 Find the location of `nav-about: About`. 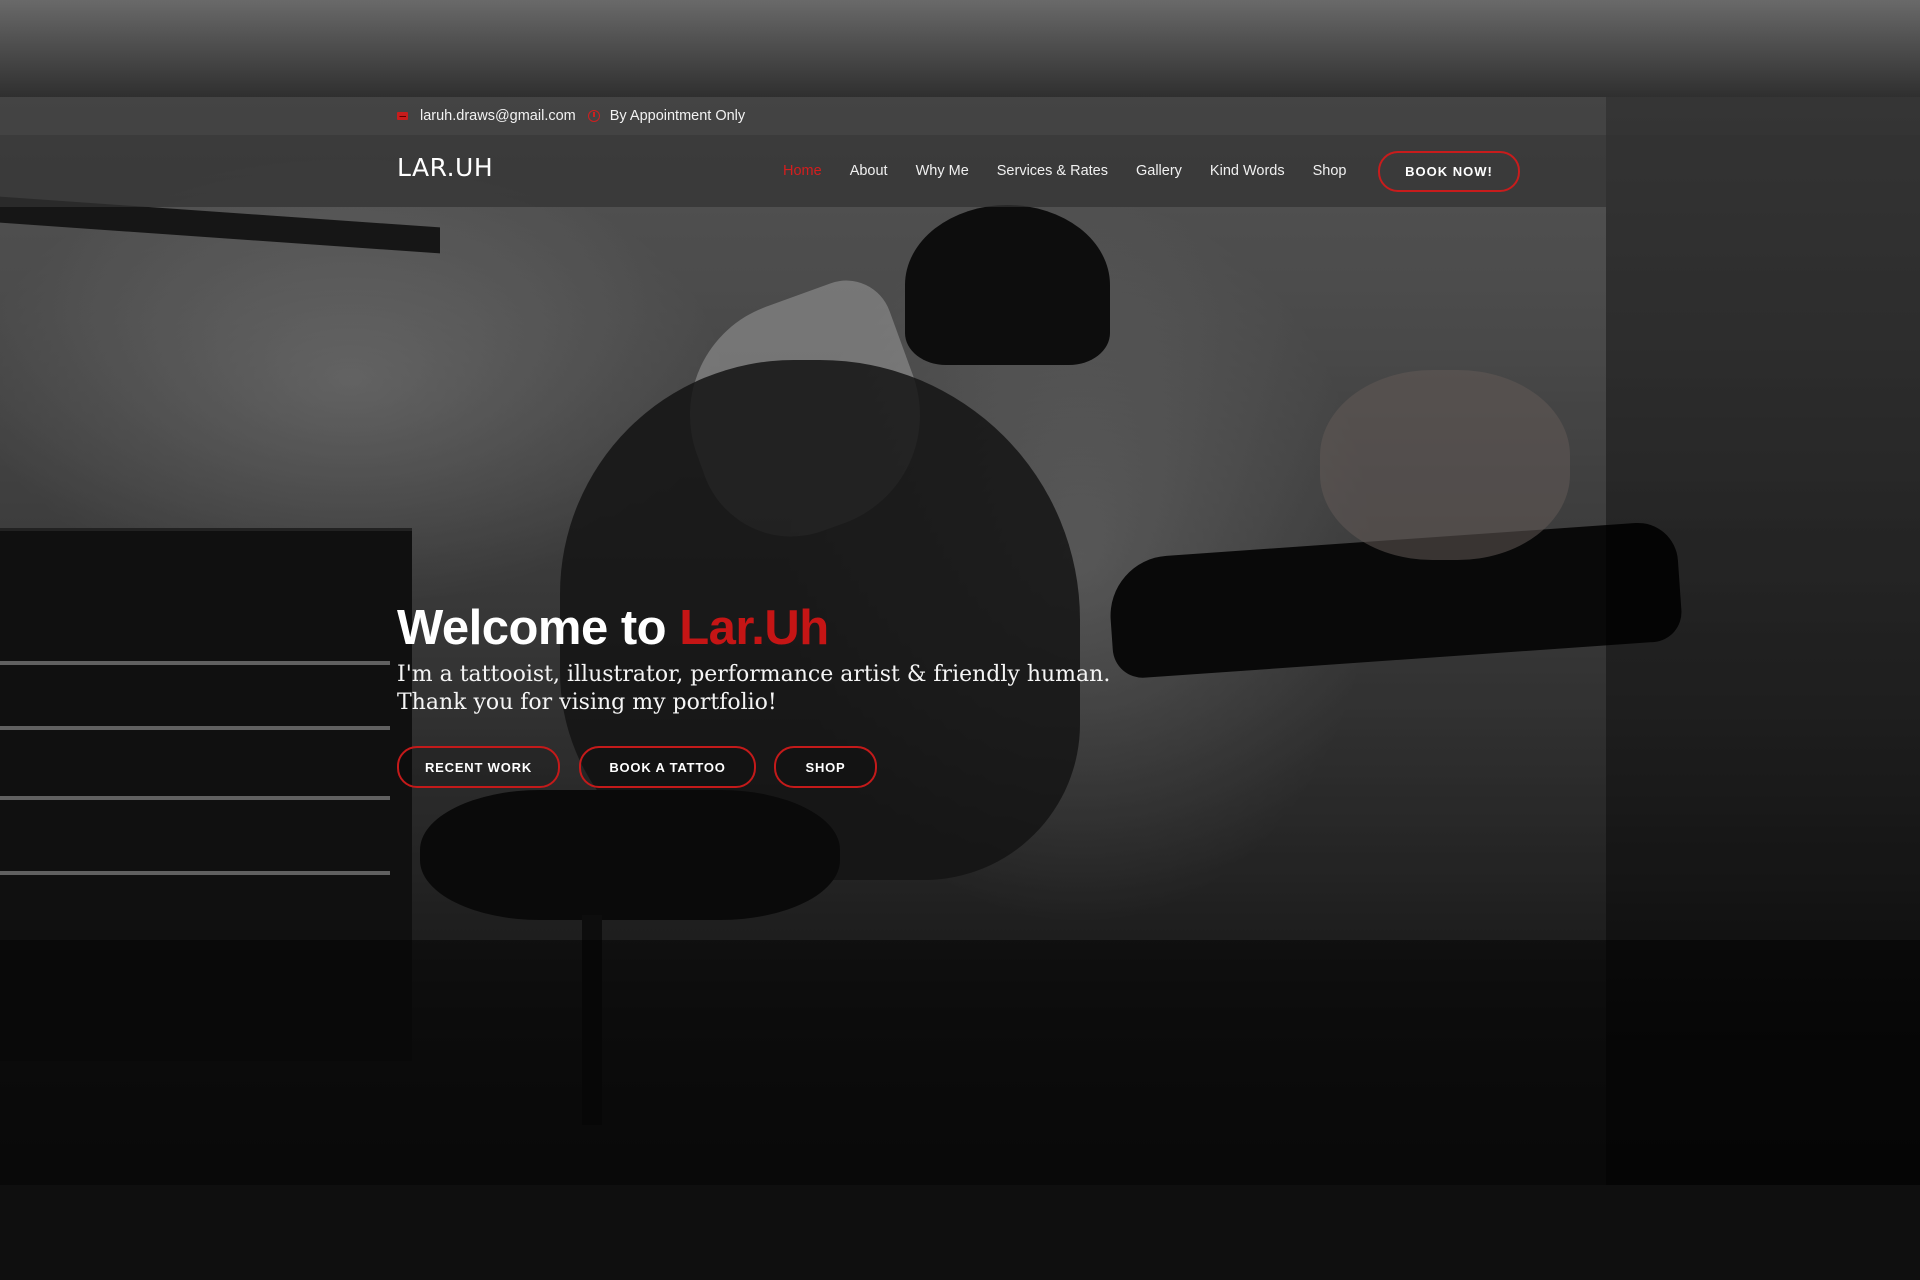

nav-about: About is located at coordinates (869, 171).